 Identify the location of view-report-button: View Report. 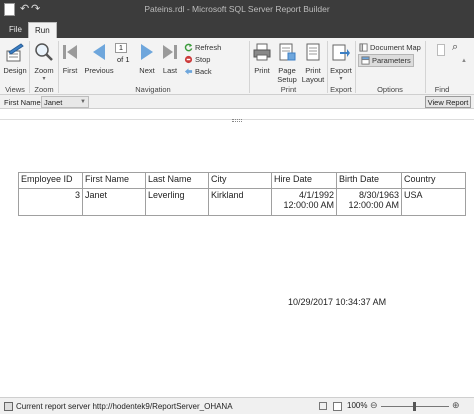
(448, 102).